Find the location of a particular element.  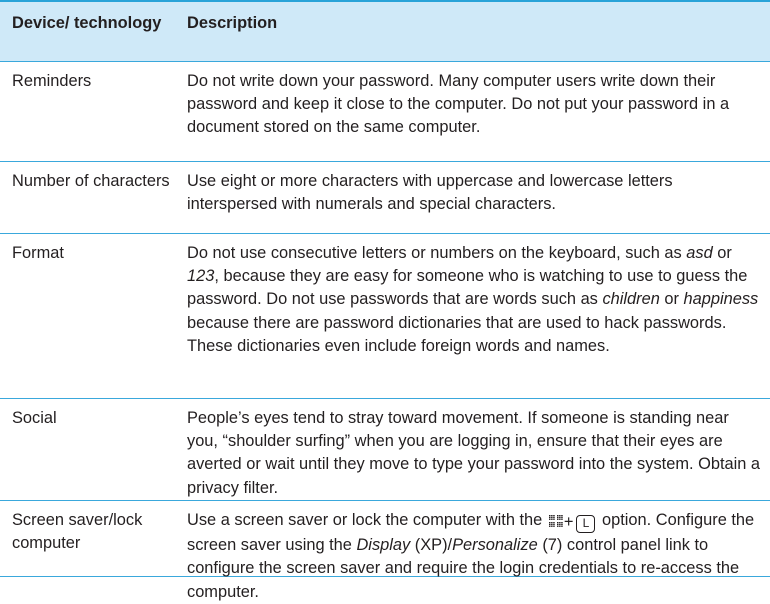

device-cell: Number of characters is located at coordinates (93, 197).